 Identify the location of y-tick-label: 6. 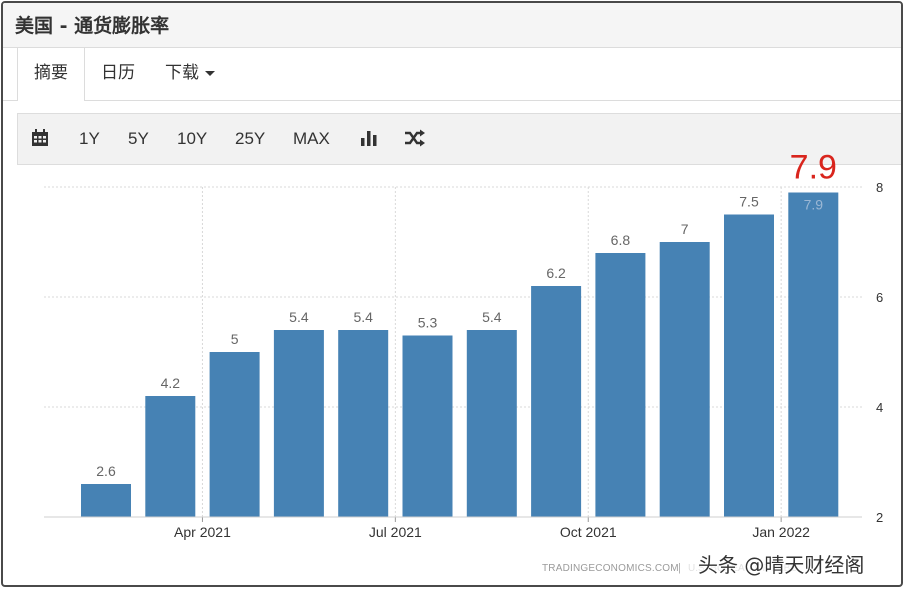
(879, 297).